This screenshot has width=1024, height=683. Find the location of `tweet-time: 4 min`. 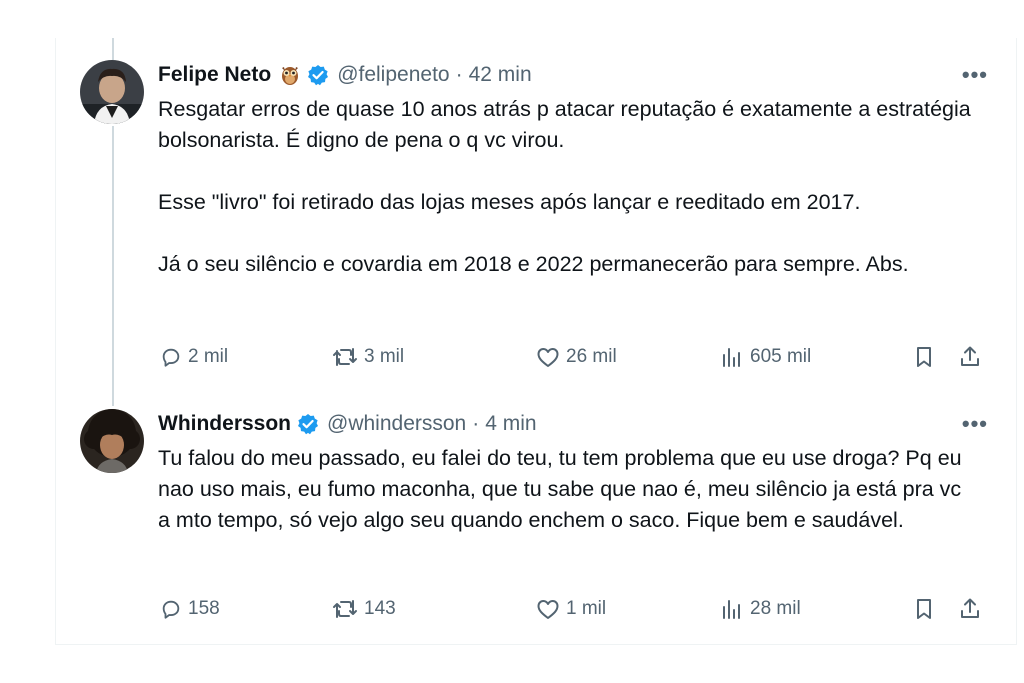

tweet-time: 4 min is located at coordinates (510, 424).